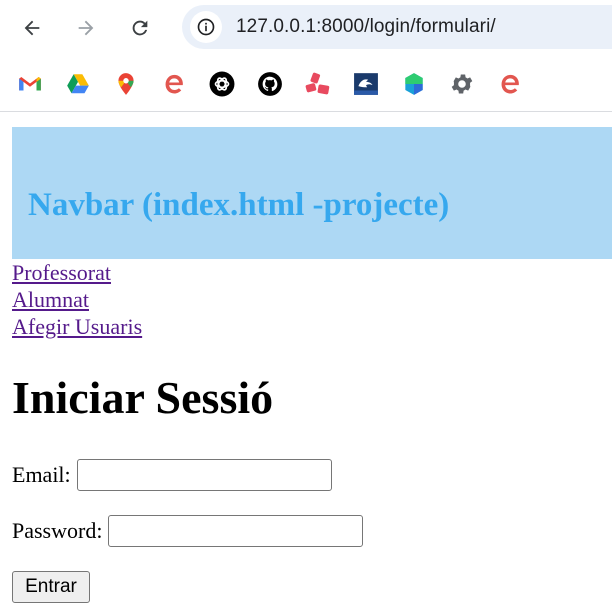  What do you see at coordinates (143, 397) in the screenshot?
I see `page-title: Iniciar Sessió` at bounding box center [143, 397].